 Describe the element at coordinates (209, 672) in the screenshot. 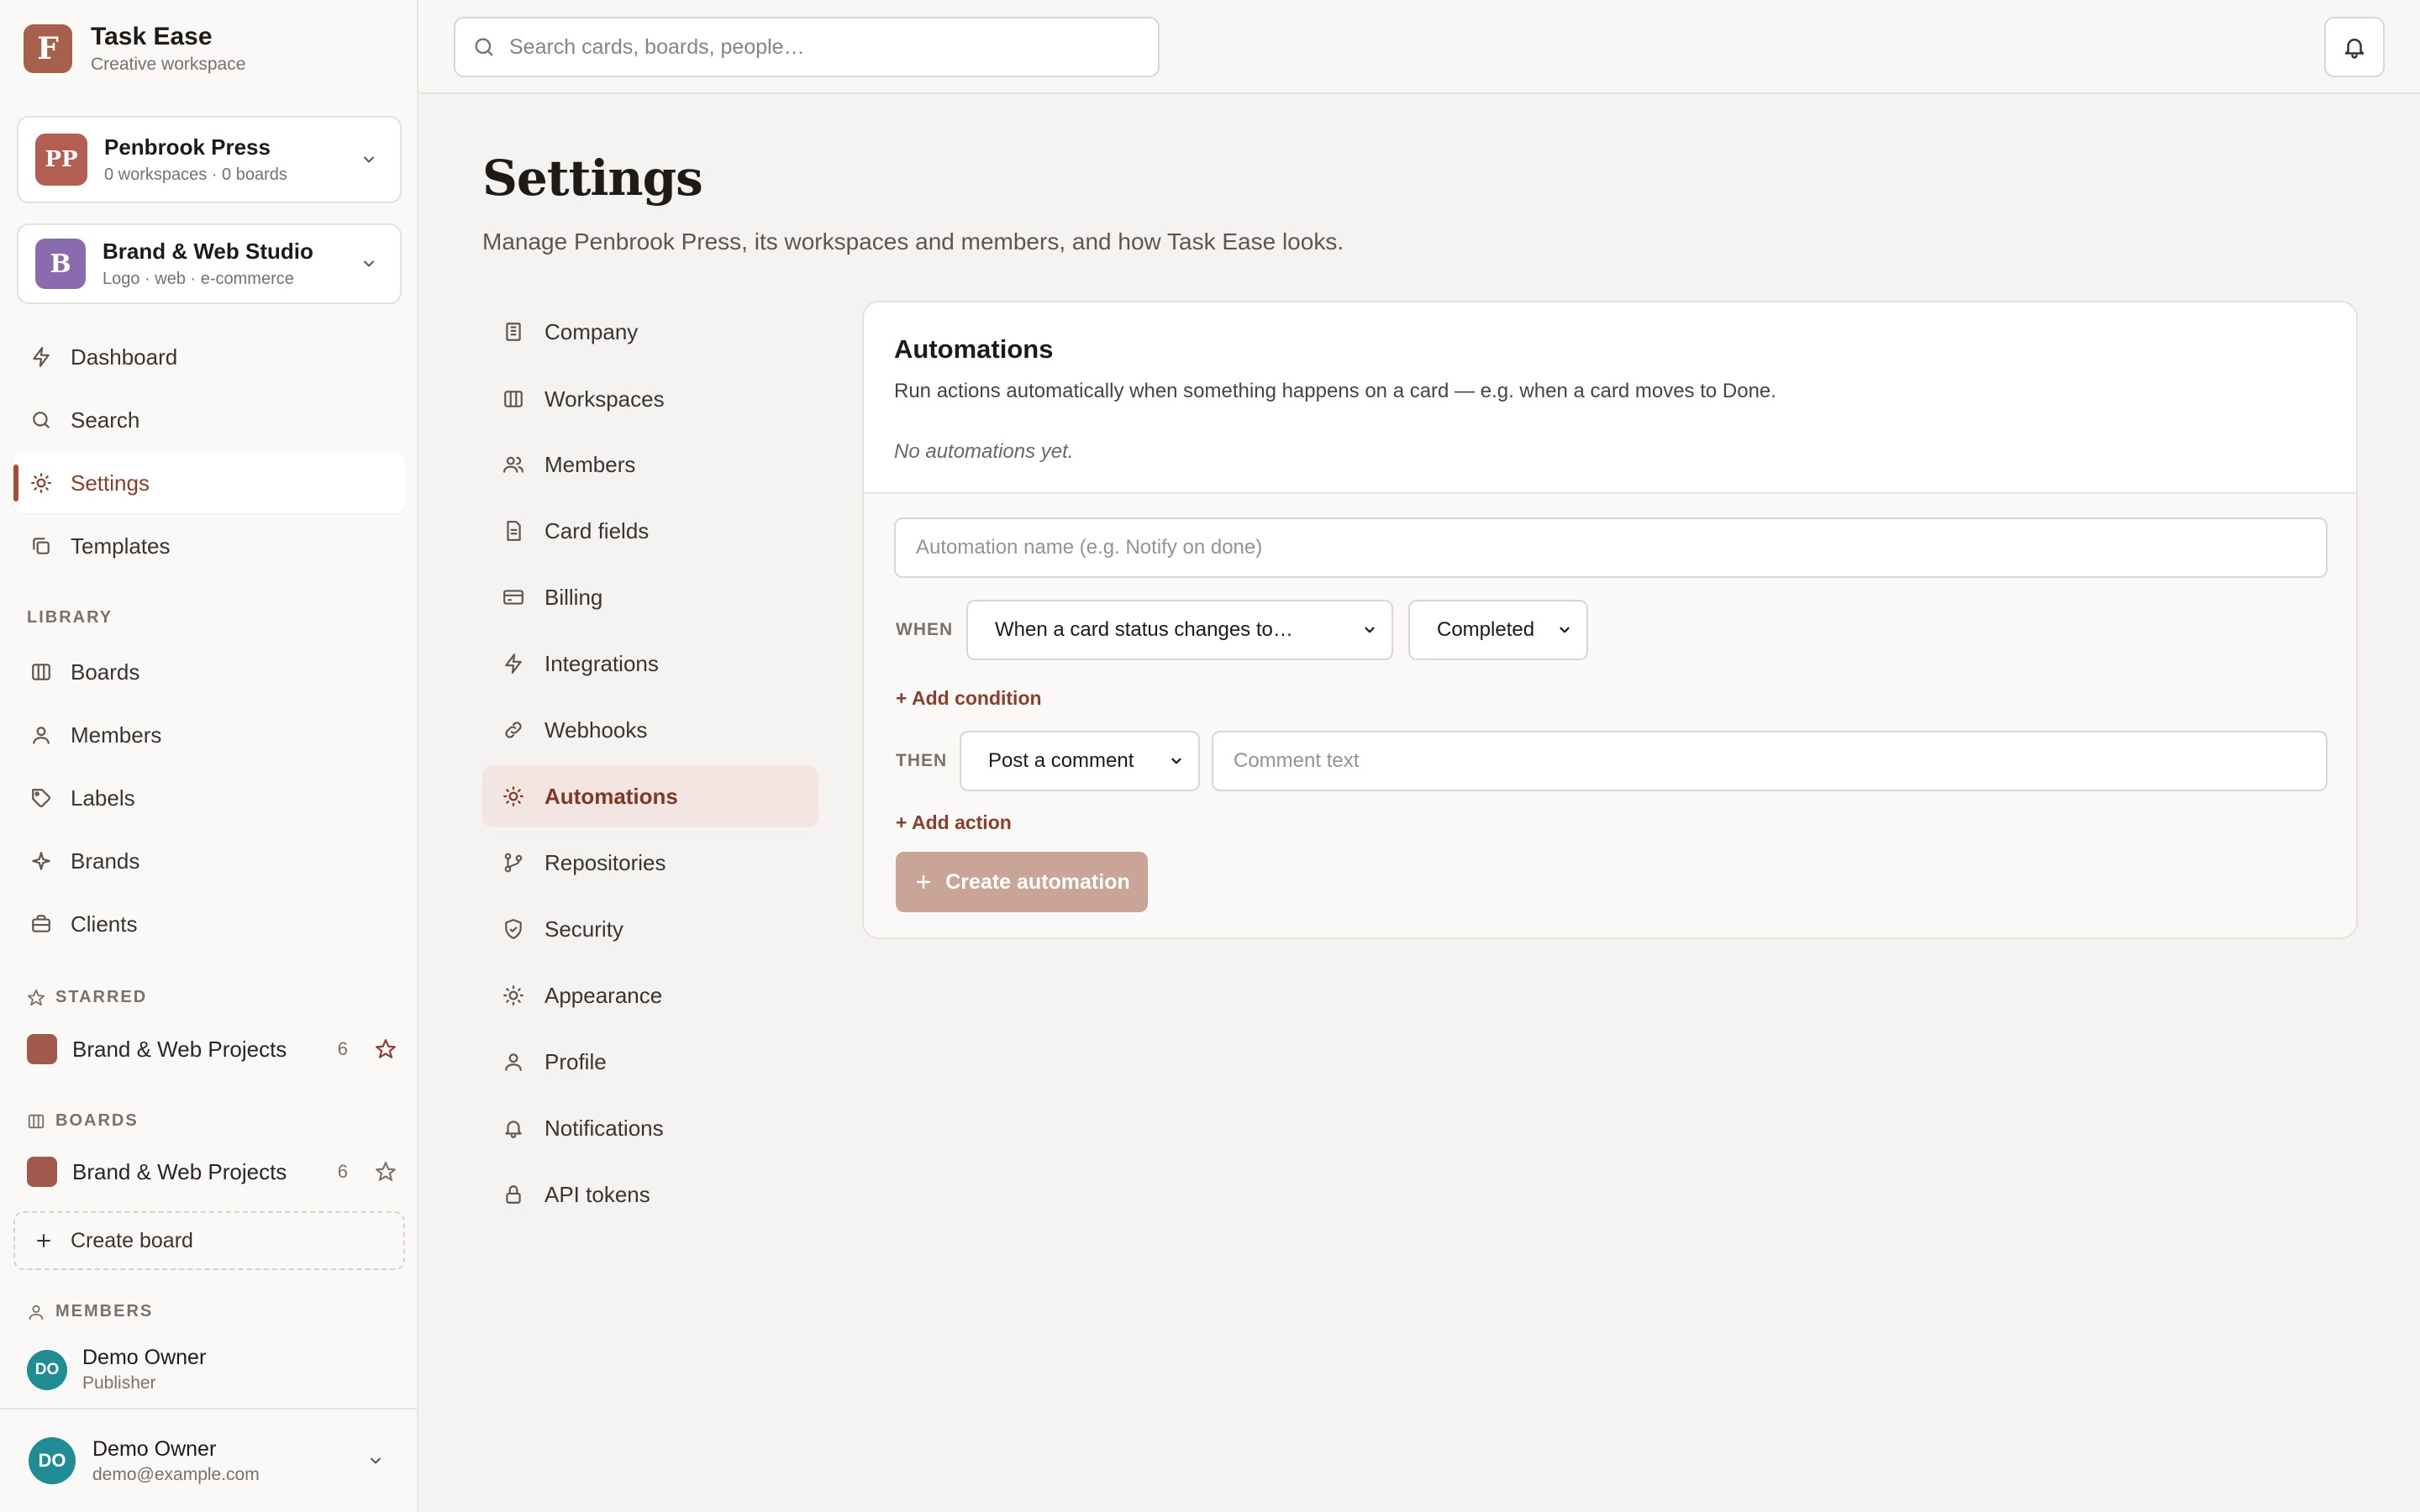

I see `library-boards: Boards` at that location.